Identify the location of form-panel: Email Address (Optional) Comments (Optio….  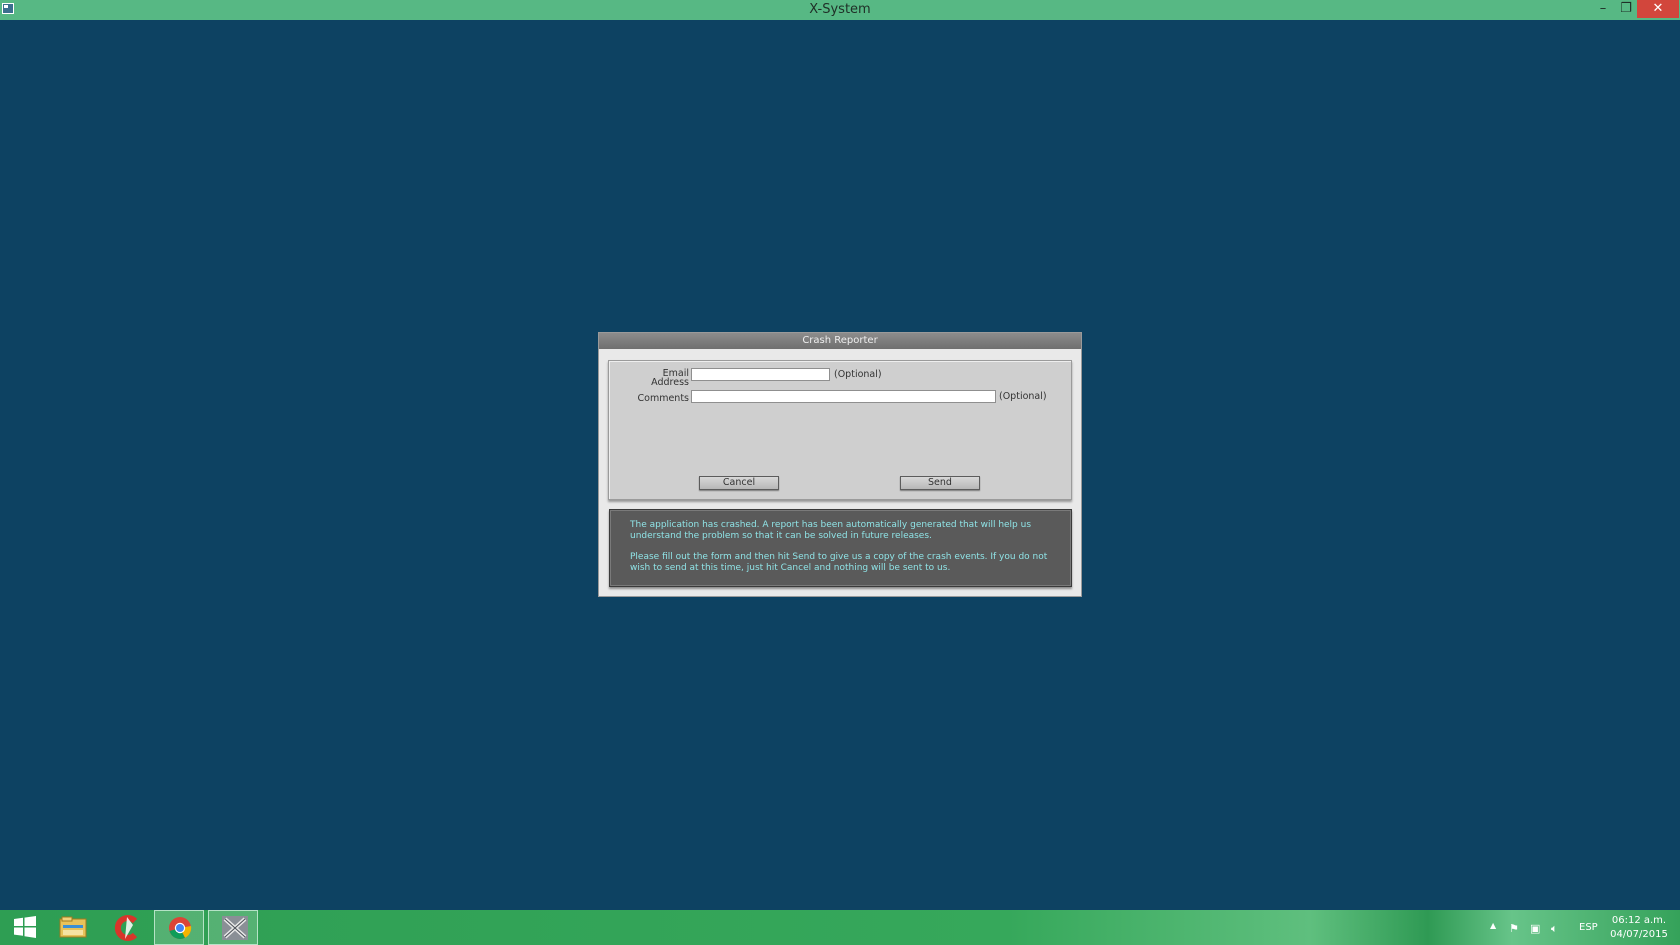
(840, 430).